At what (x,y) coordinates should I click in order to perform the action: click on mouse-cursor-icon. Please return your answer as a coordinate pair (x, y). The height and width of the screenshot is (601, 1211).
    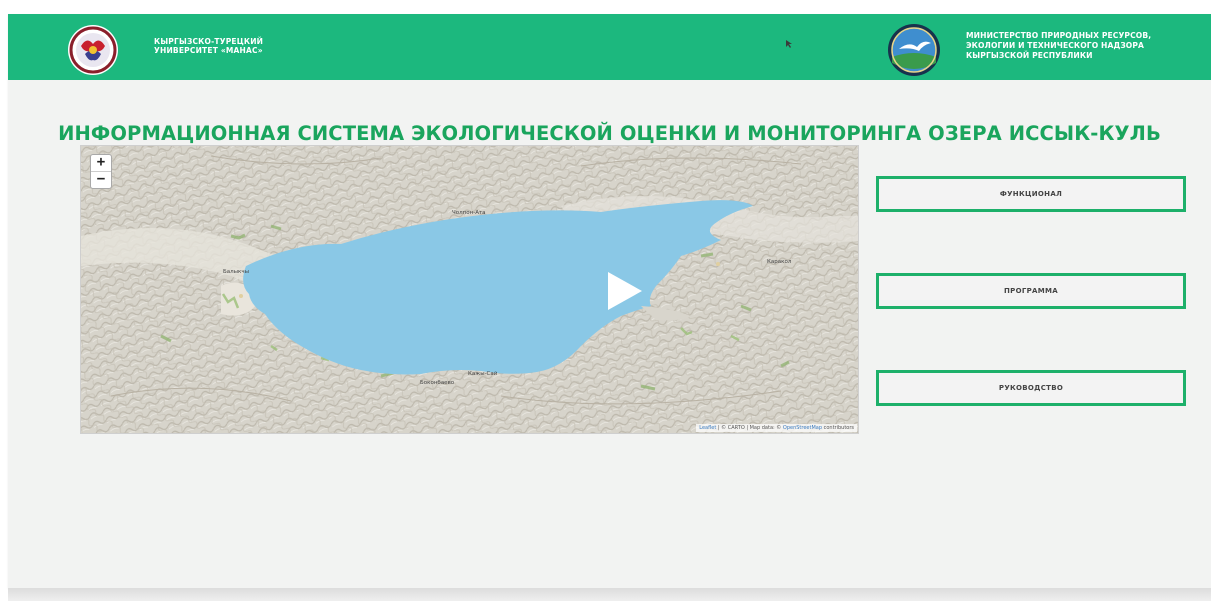
    Looking at the image, I should click on (789, 44).